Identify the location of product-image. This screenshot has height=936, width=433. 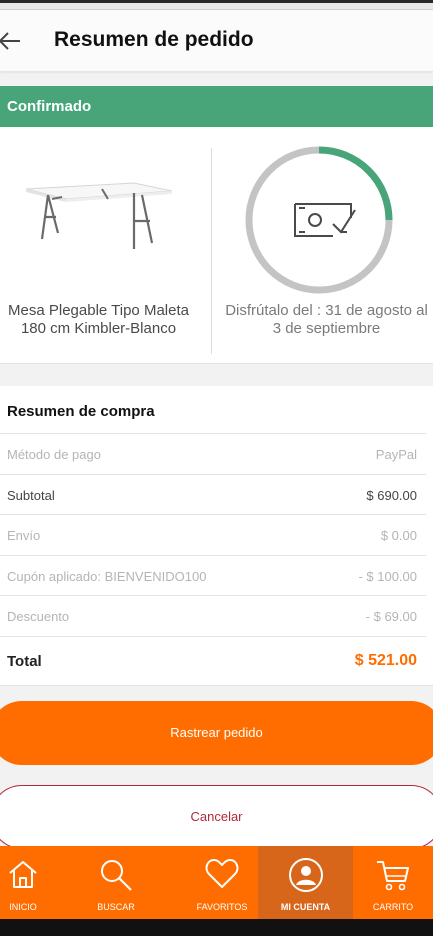
(99, 215).